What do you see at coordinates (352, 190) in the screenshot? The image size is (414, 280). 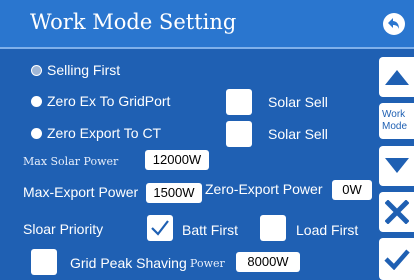 I see `zero-export-power-input: 0W` at bounding box center [352, 190].